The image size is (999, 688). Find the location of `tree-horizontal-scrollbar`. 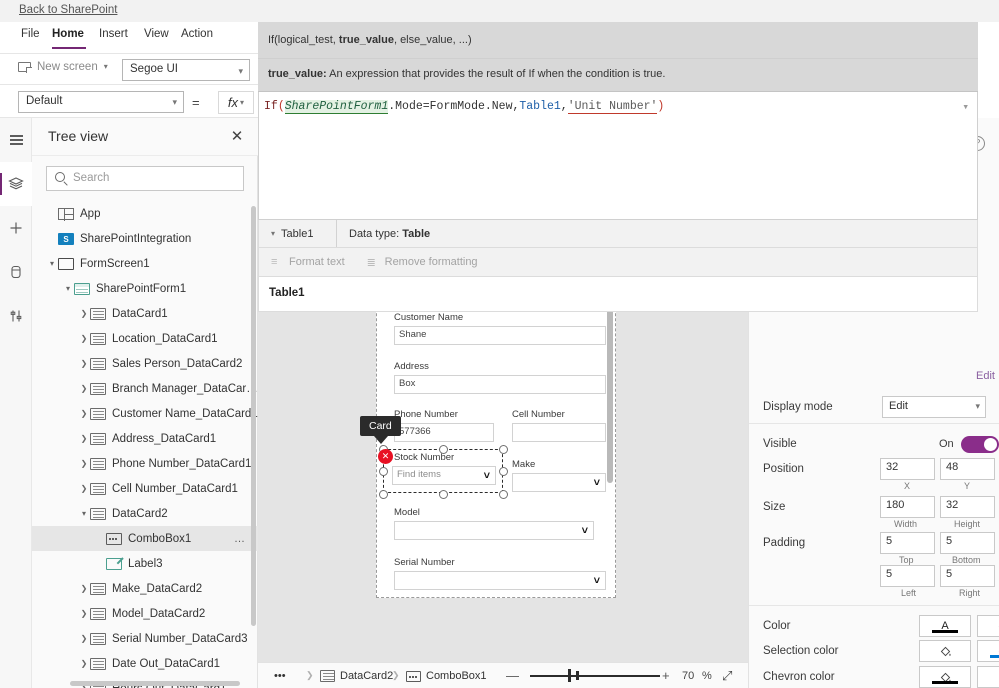

tree-horizontal-scrollbar is located at coordinates (155, 683).